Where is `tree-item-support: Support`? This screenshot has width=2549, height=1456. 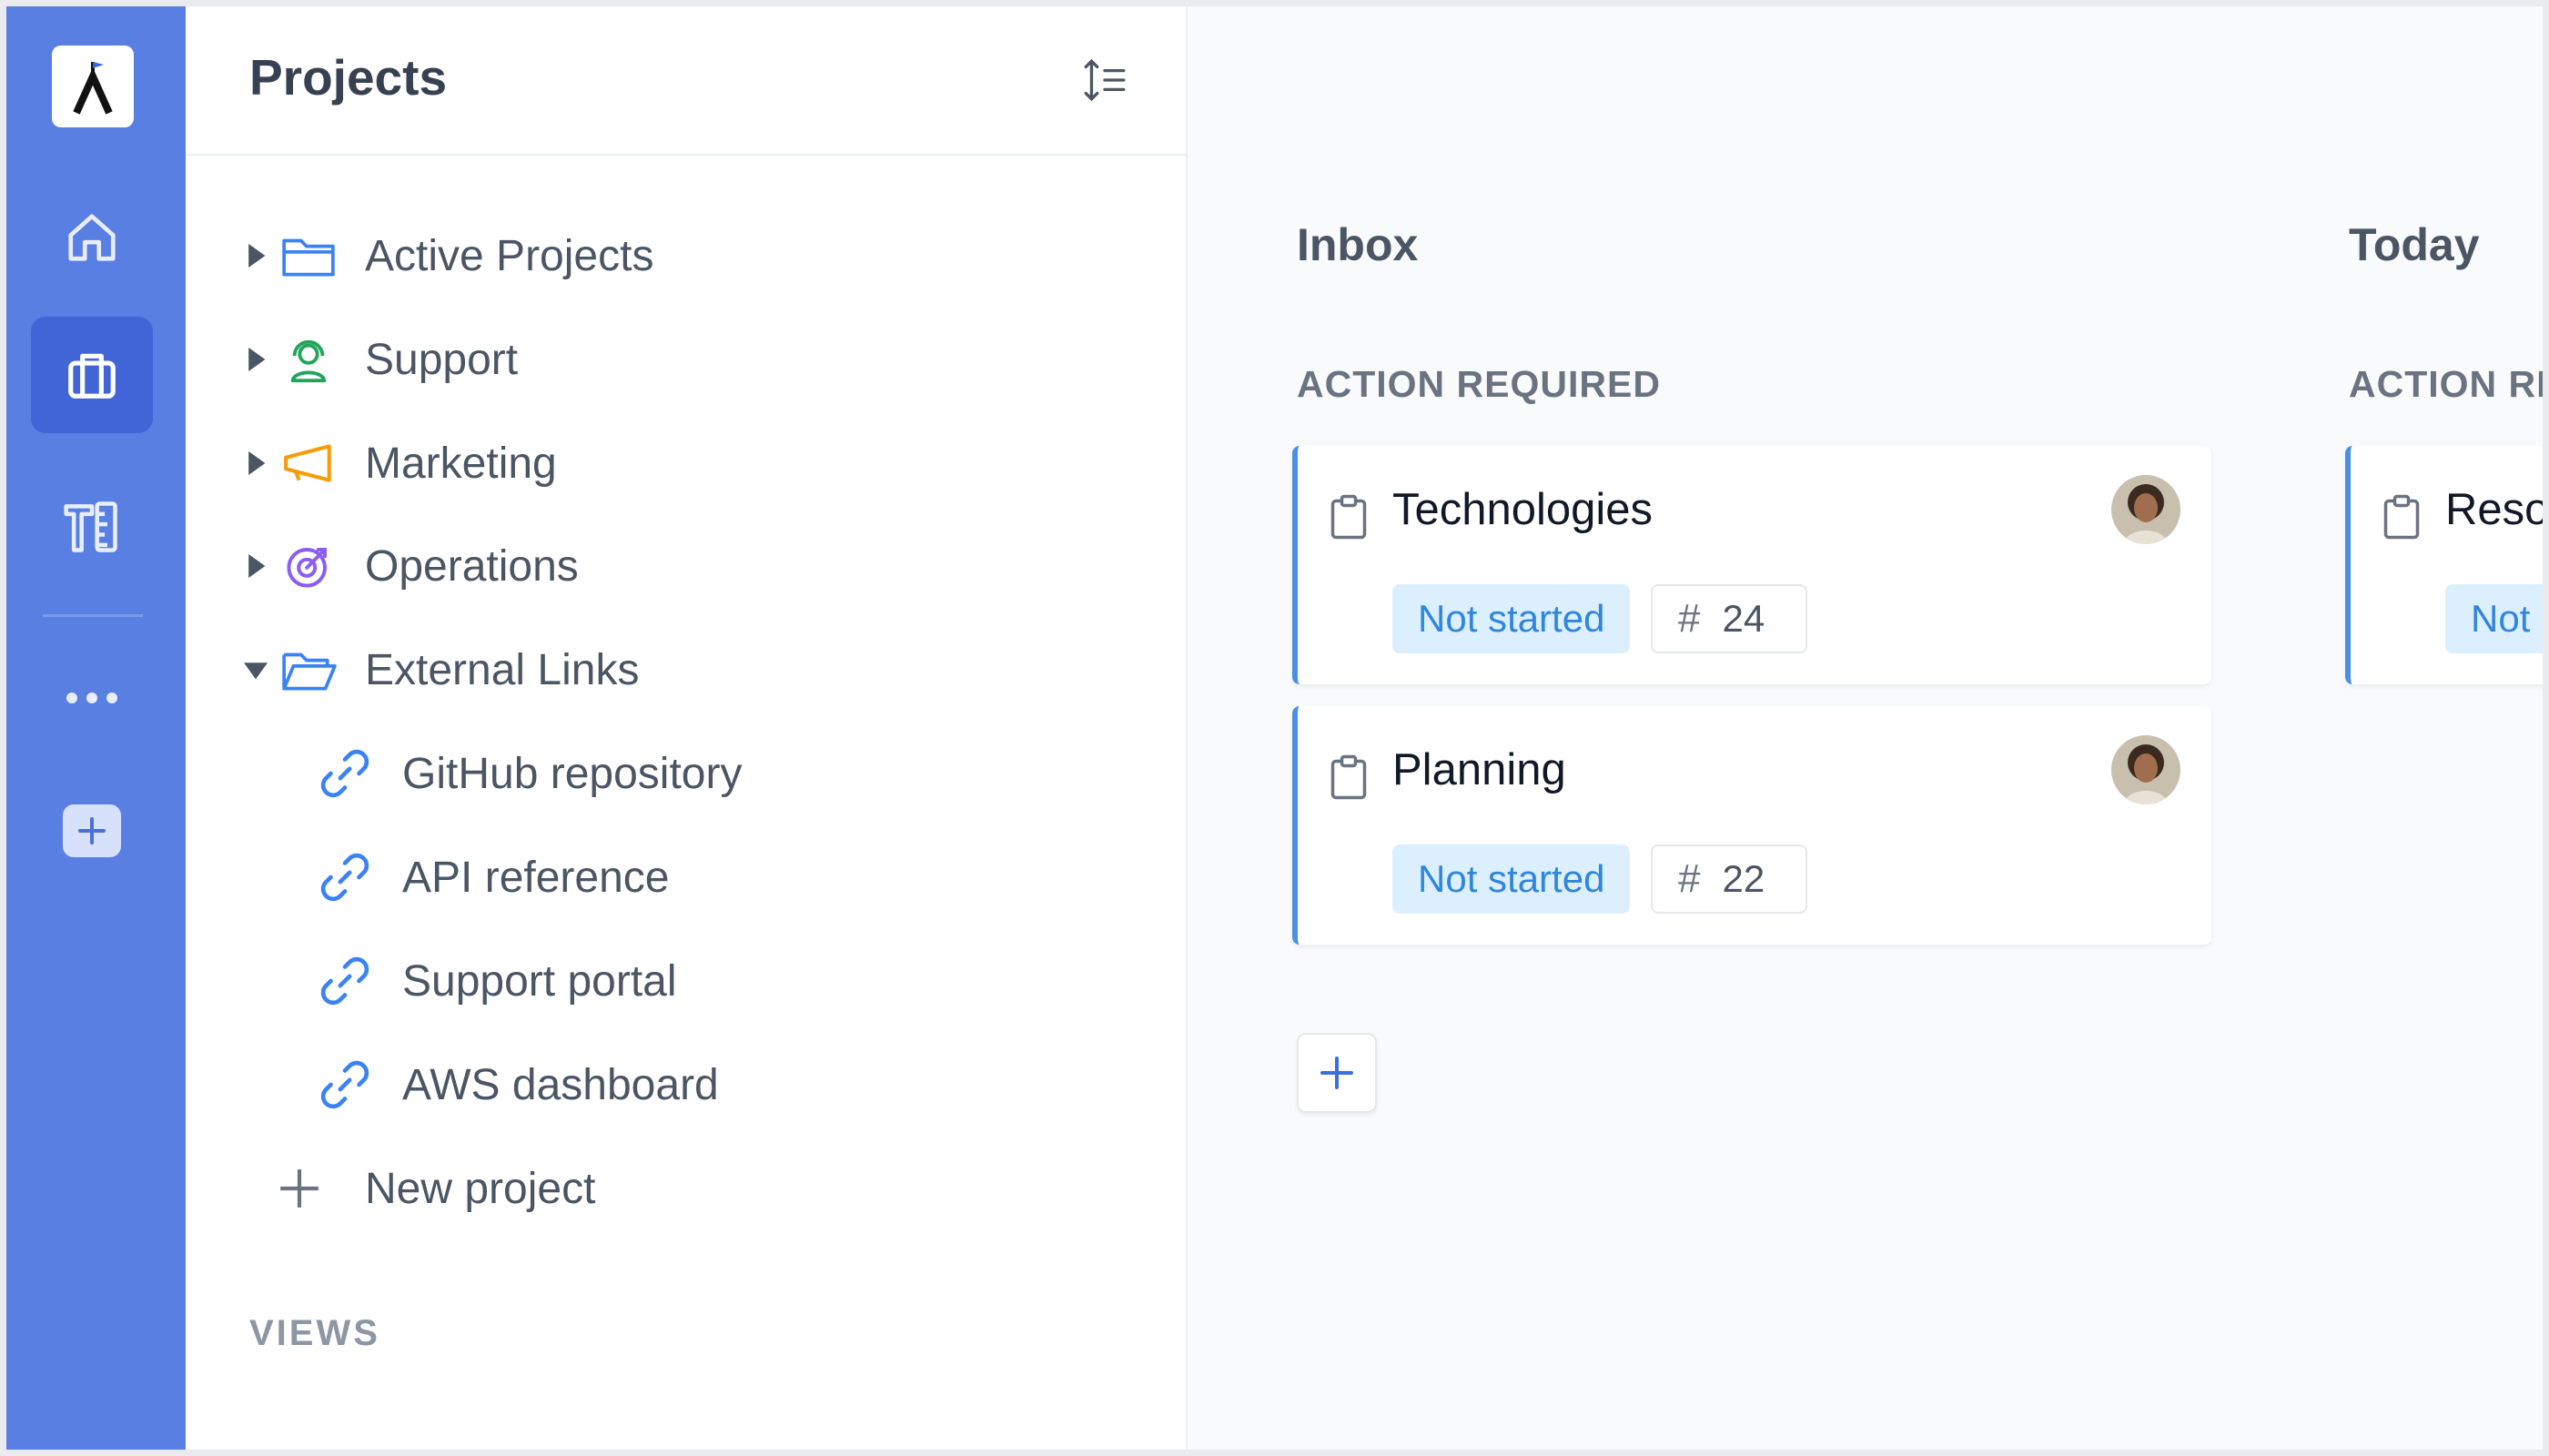
tree-item-support: Support is located at coordinates (687, 360).